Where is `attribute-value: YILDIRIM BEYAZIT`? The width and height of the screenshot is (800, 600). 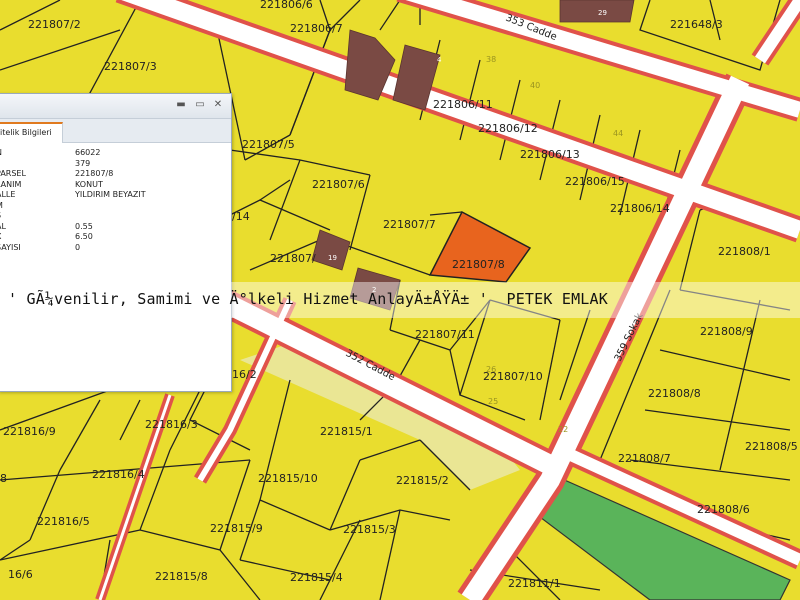 attribute-value: YILDIRIM BEYAZIT is located at coordinates (110, 194).